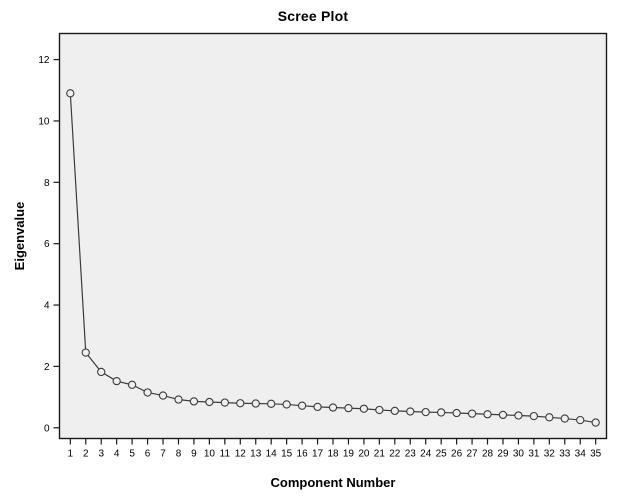 The image size is (626, 501). I want to click on x-tick-label: 3, so click(101, 454).